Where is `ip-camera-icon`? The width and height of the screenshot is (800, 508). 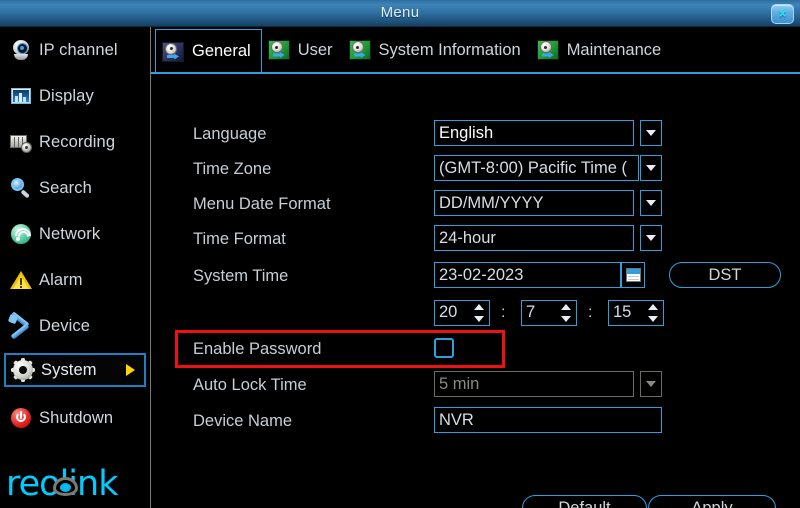
ip-camera-icon is located at coordinates (21, 50).